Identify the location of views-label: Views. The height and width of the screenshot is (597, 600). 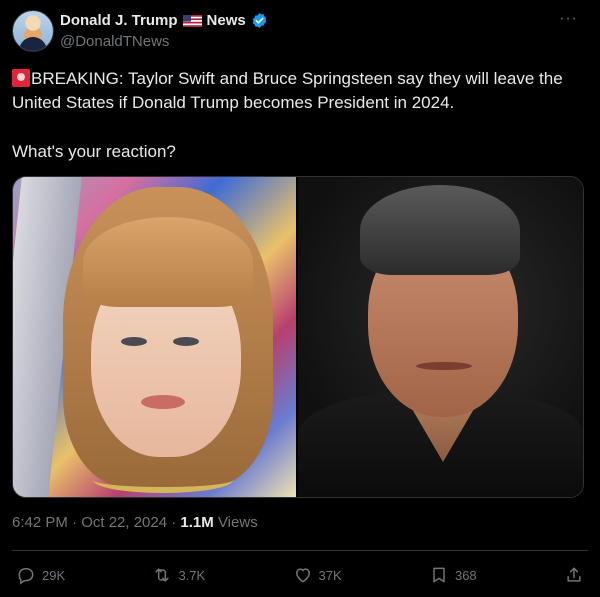
(235, 522).